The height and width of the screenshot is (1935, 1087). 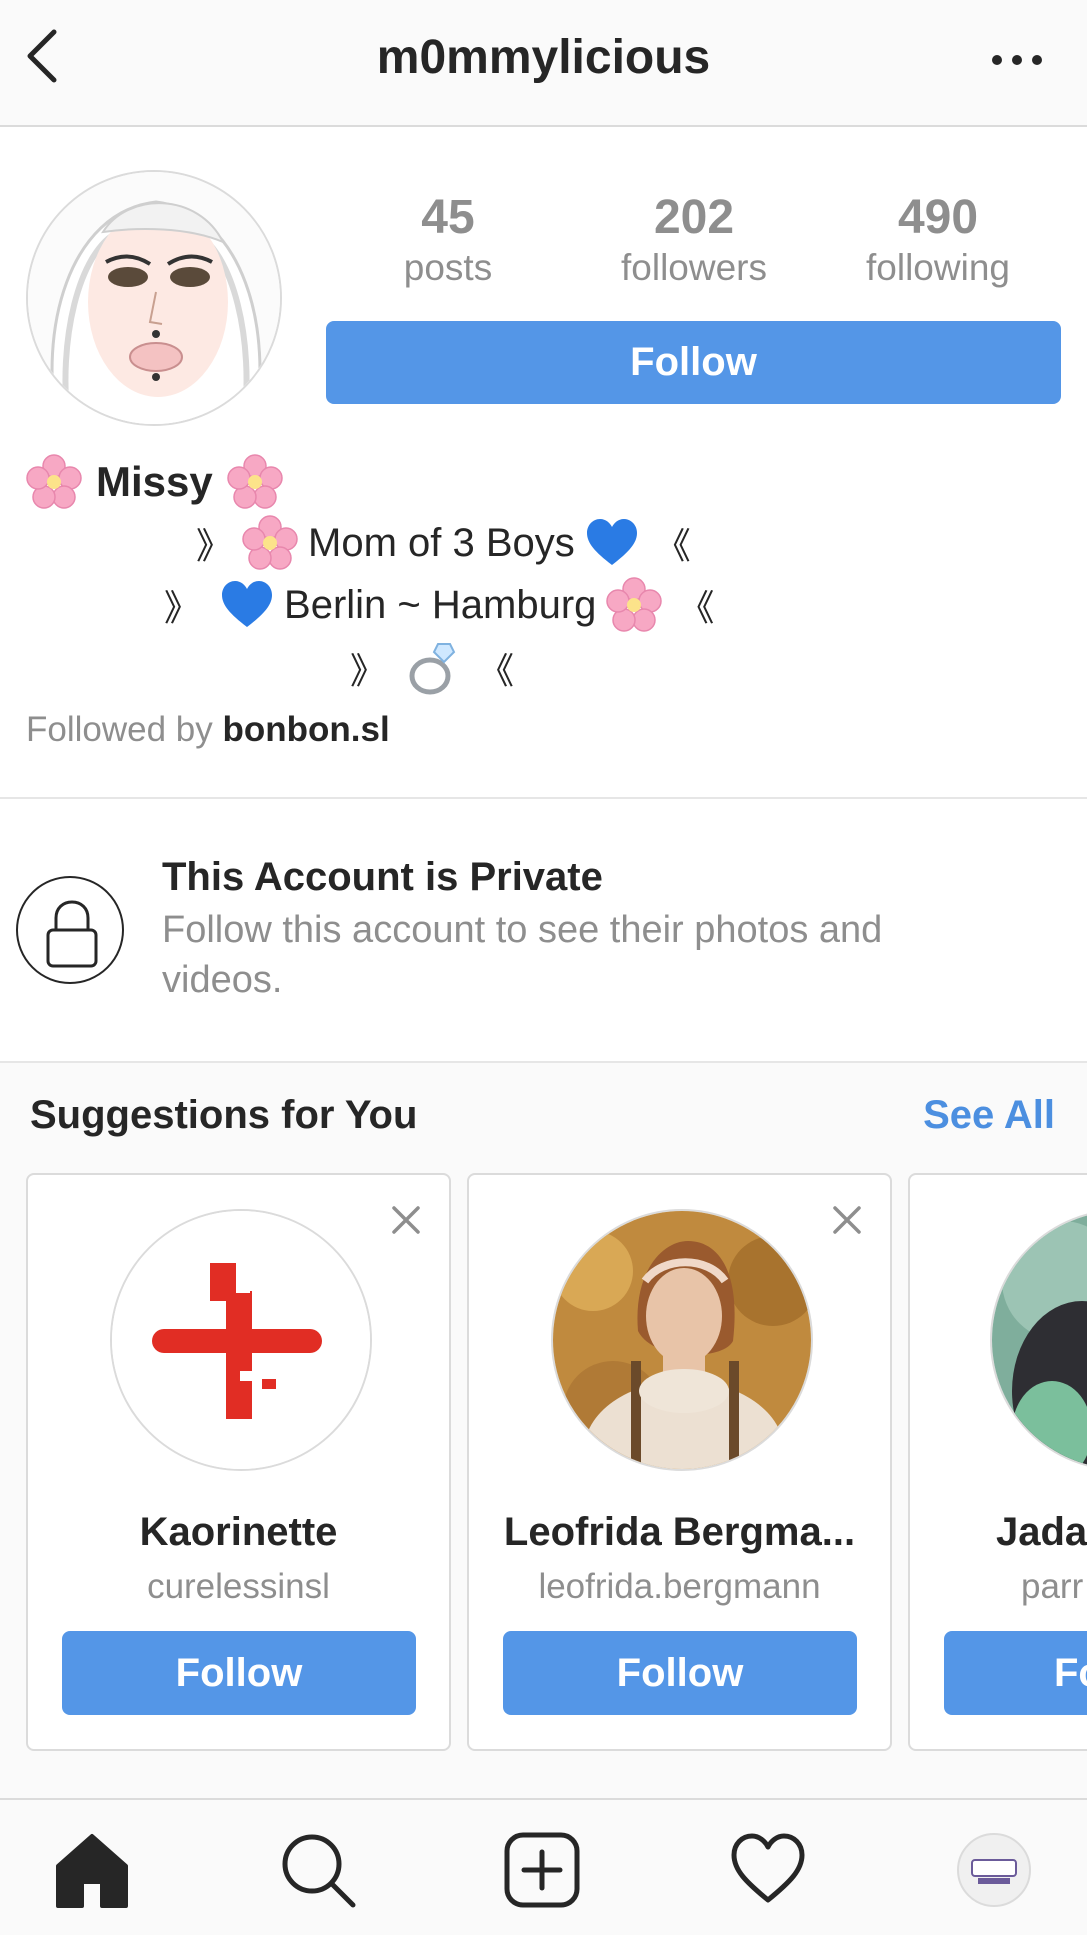 What do you see at coordinates (989, 1115) in the screenshot?
I see `see-all-link: See All` at bounding box center [989, 1115].